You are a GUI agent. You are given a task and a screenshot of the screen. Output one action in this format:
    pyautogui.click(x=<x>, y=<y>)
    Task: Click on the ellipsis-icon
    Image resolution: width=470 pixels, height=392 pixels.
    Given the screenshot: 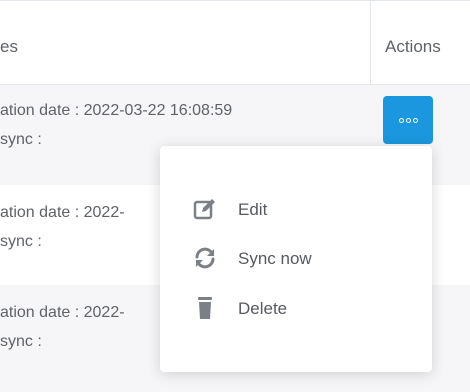 What is the action you would take?
    pyautogui.click(x=408, y=120)
    